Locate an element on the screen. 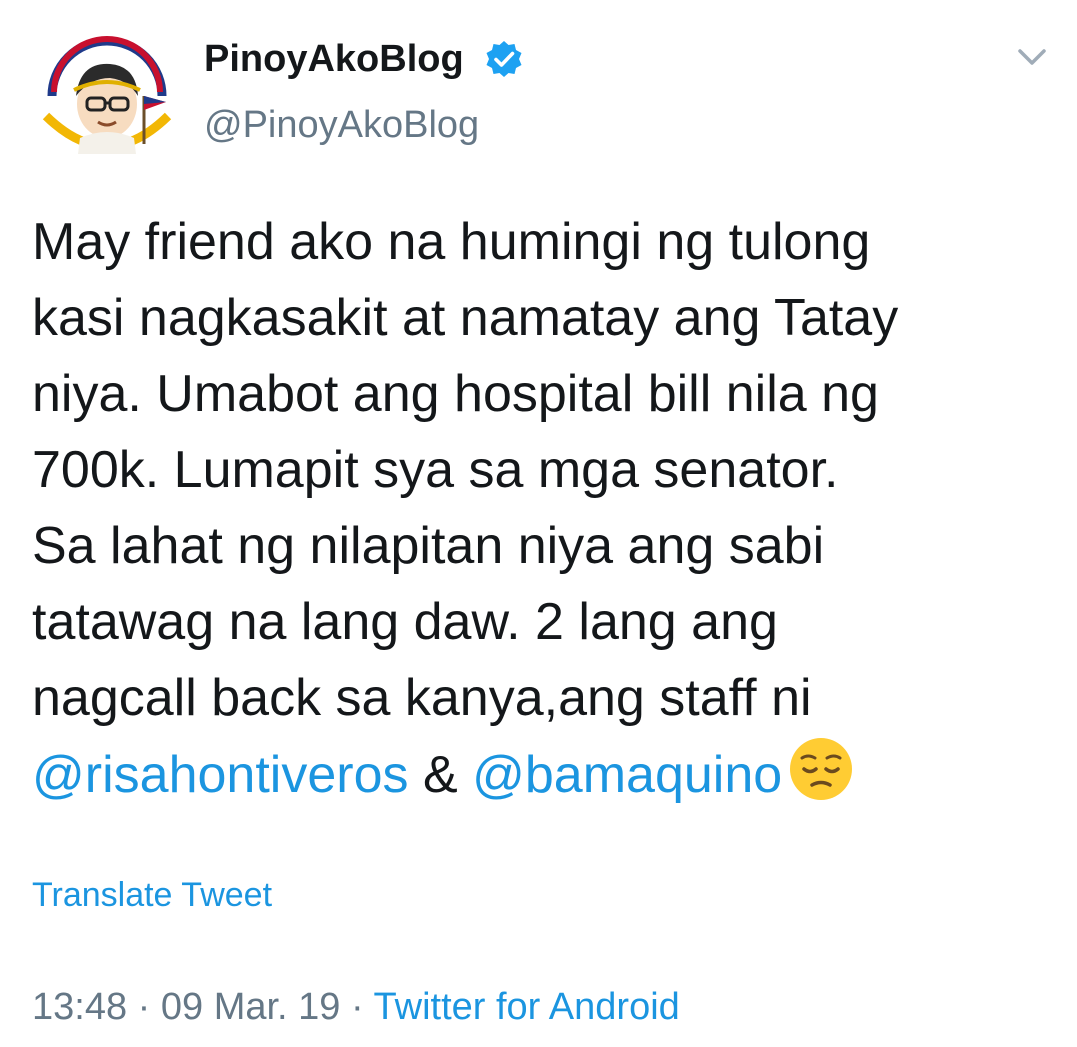  user-handle: @PinoyAkoBlog is located at coordinates (341, 125).